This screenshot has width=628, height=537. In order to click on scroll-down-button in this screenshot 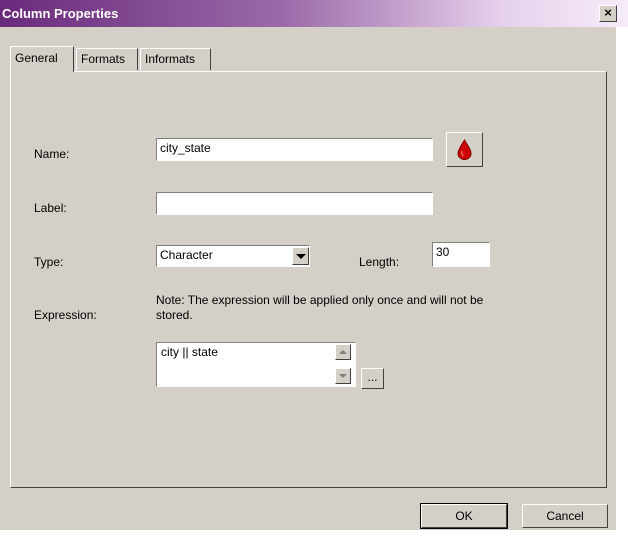, I will do `click(343, 376)`.